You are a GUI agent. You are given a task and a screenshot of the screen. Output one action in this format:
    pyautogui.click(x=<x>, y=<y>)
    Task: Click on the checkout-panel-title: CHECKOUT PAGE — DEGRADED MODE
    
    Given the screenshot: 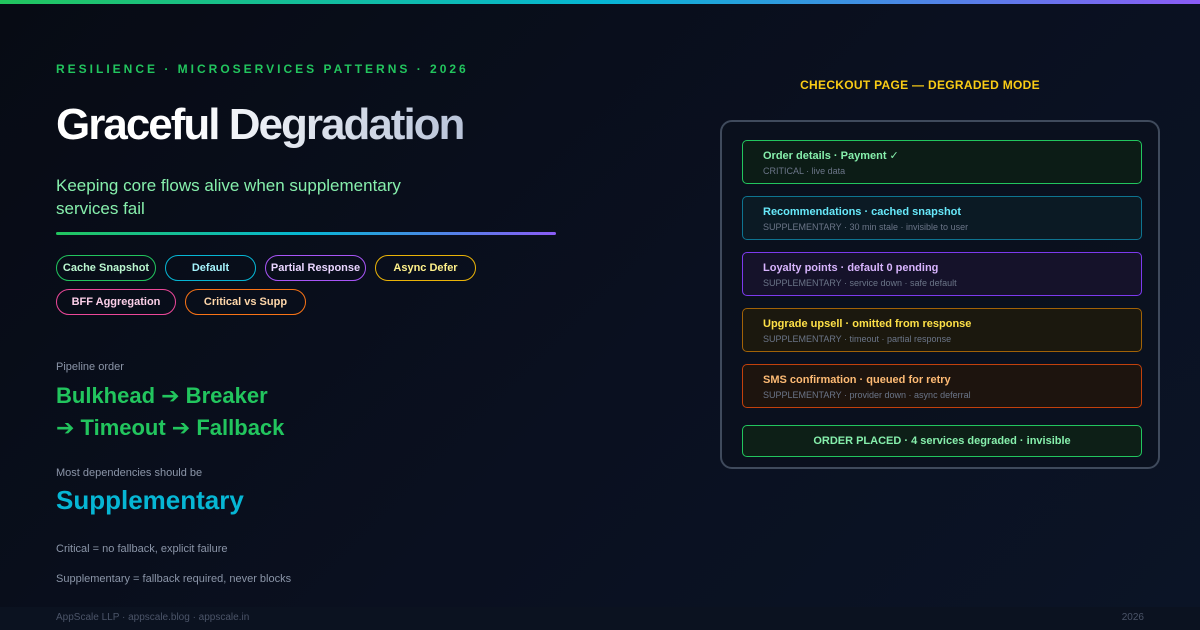 What is the action you would take?
    pyautogui.click(x=920, y=85)
    